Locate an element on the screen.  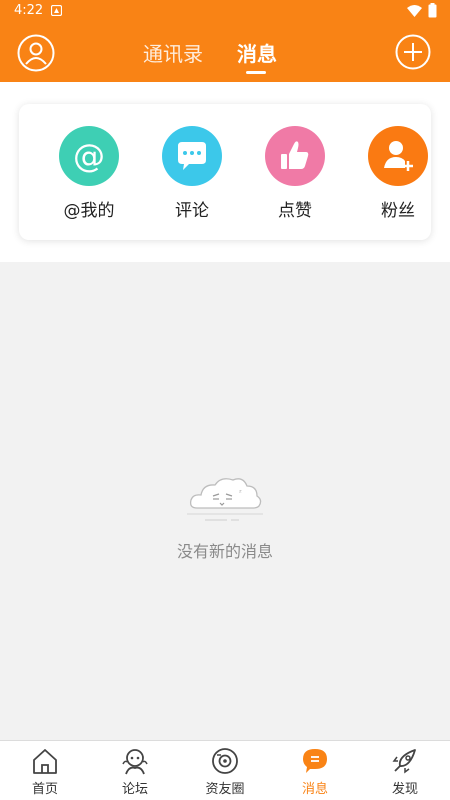
header: 通讯录 消息 is located at coordinates (225, 52).